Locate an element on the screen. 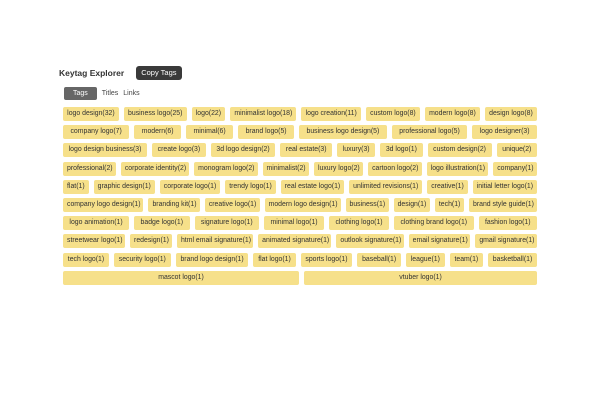 The image size is (600, 400). tag-chip: logo creation(11) is located at coordinates (331, 114).